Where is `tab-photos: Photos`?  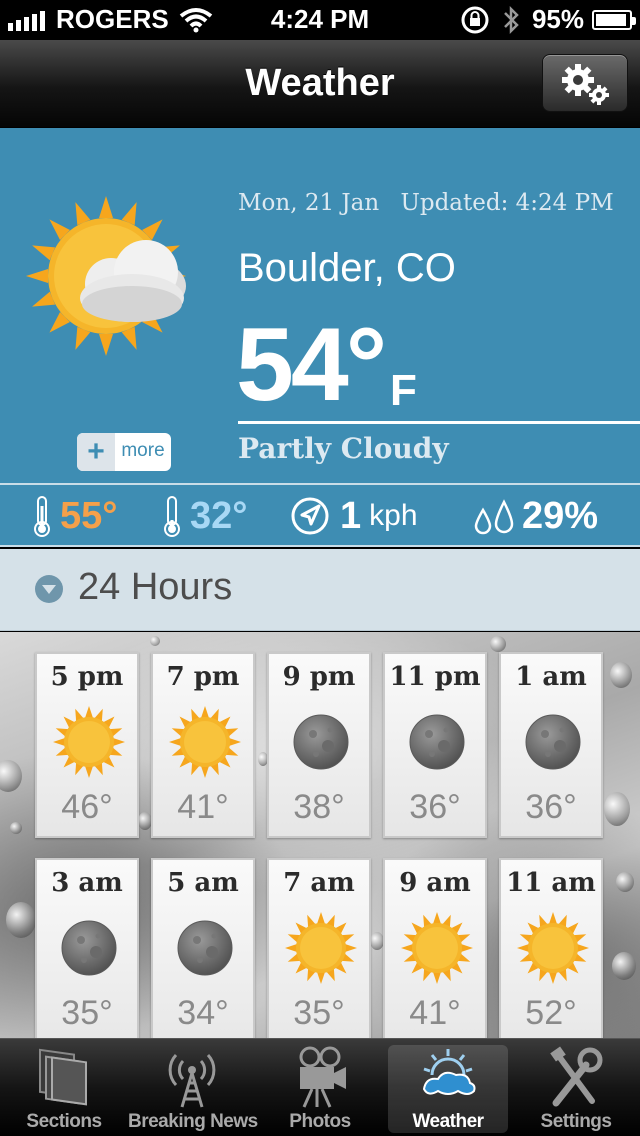
tab-photos: Photos is located at coordinates (320, 1087).